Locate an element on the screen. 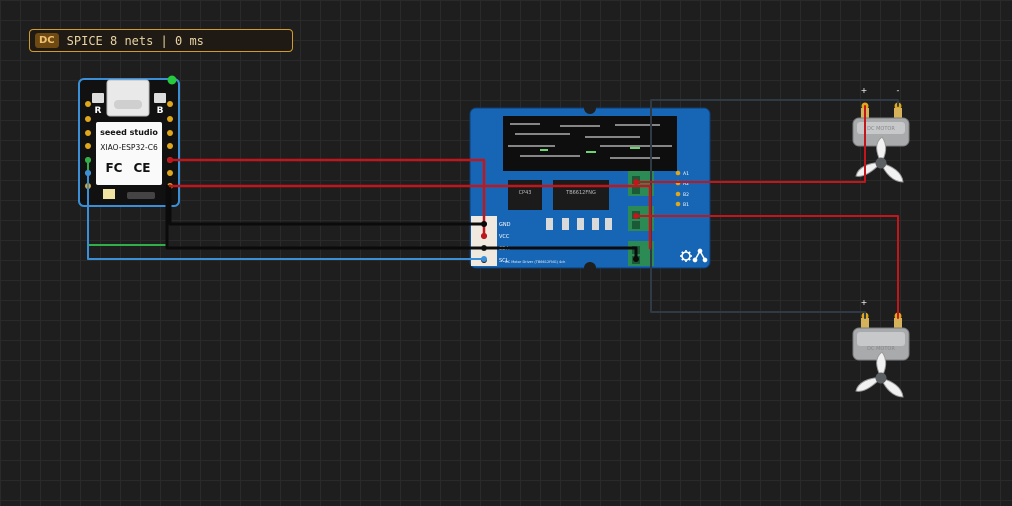 This screenshot has height=506, width=1012. usb-c-connector is located at coordinates (128, 98).